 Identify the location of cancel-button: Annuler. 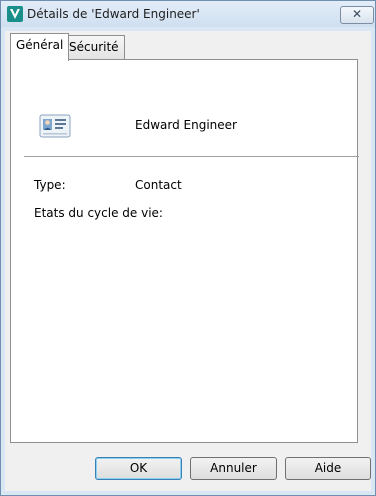
(233, 468).